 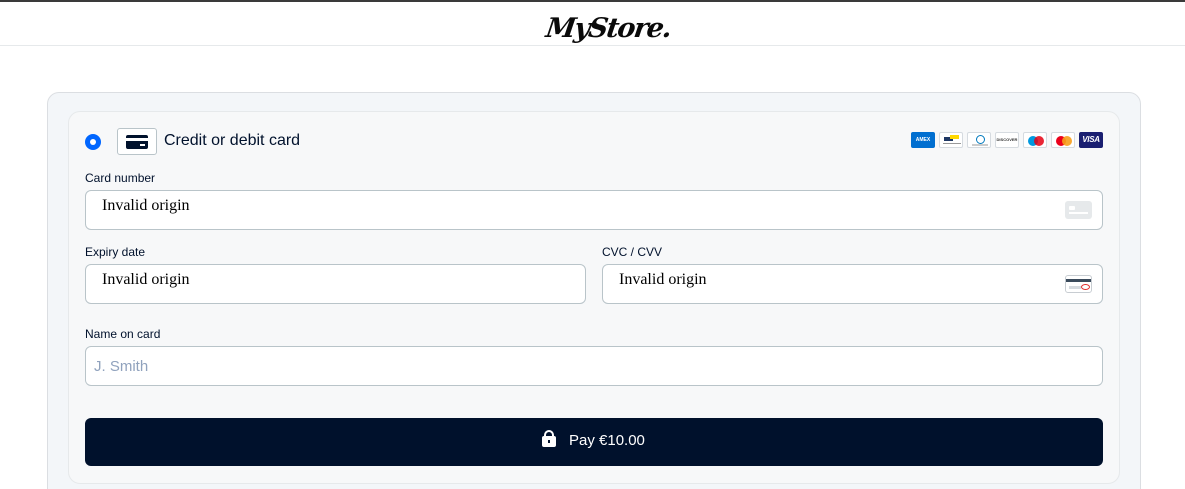 I want to click on expiry-date-label: Expiry date, so click(x=115, y=252).